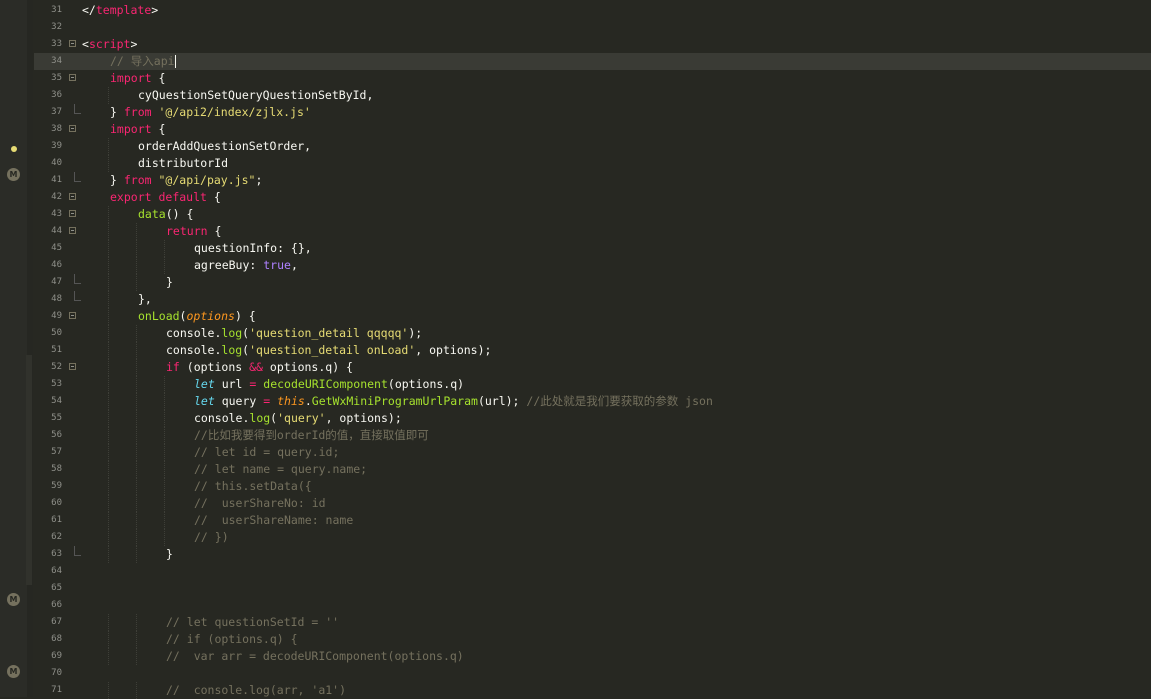 Image resolution: width=1151 pixels, height=699 pixels. What do you see at coordinates (592, 486) in the screenshot?
I see `code-line: 59 // this.setData({` at bounding box center [592, 486].